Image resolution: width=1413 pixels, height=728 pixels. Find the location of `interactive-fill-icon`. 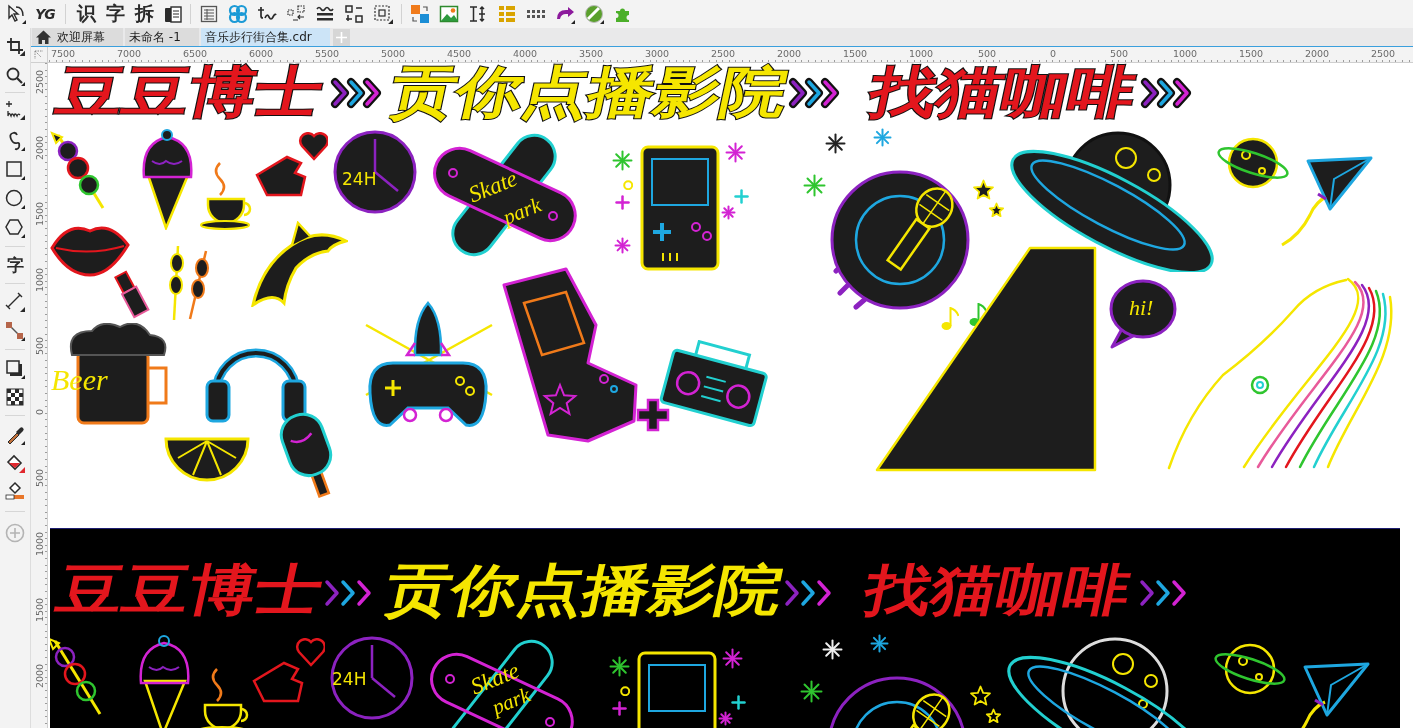

interactive-fill-icon is located at coordinates (15, 491).